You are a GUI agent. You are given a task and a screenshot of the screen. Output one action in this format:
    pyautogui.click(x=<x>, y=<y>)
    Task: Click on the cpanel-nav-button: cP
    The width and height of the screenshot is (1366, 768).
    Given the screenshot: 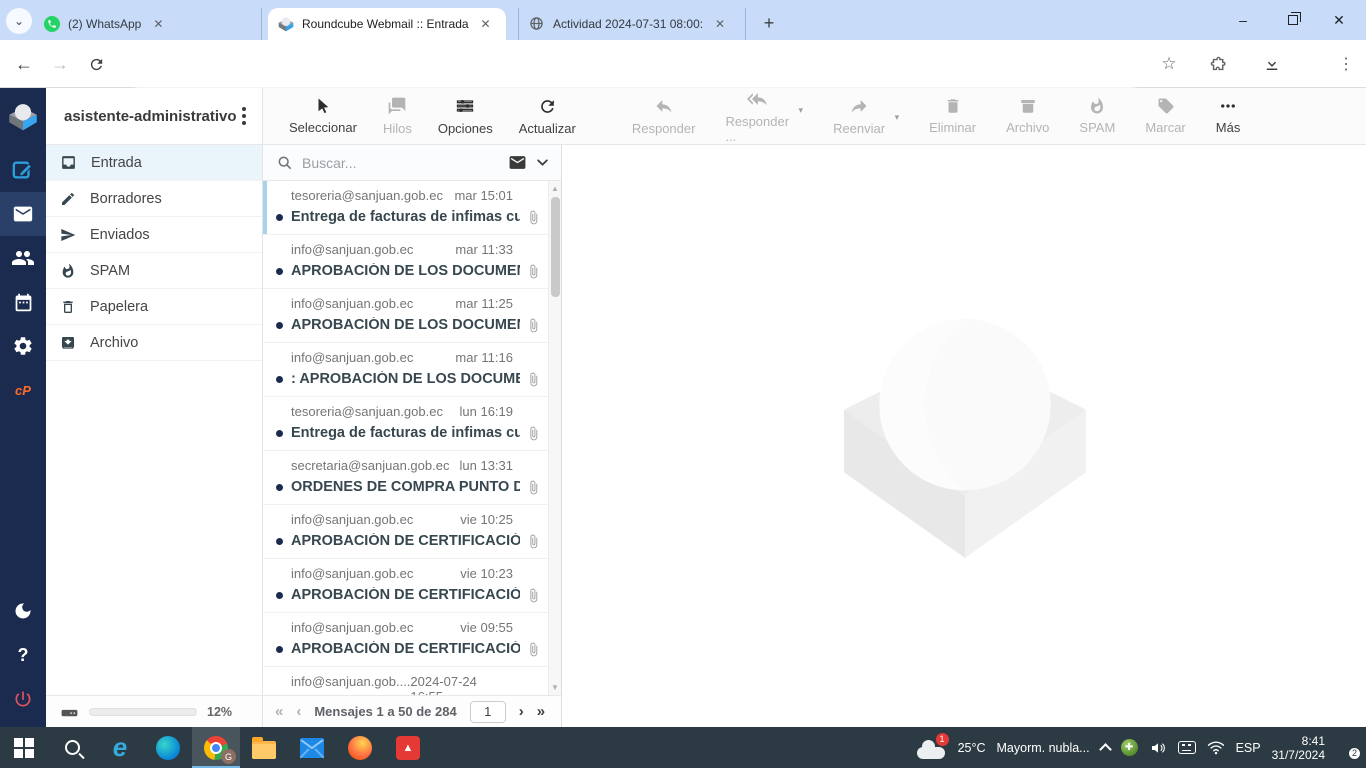 What is the action you would take?
    pyautogui.click(x=23, y=390)
    